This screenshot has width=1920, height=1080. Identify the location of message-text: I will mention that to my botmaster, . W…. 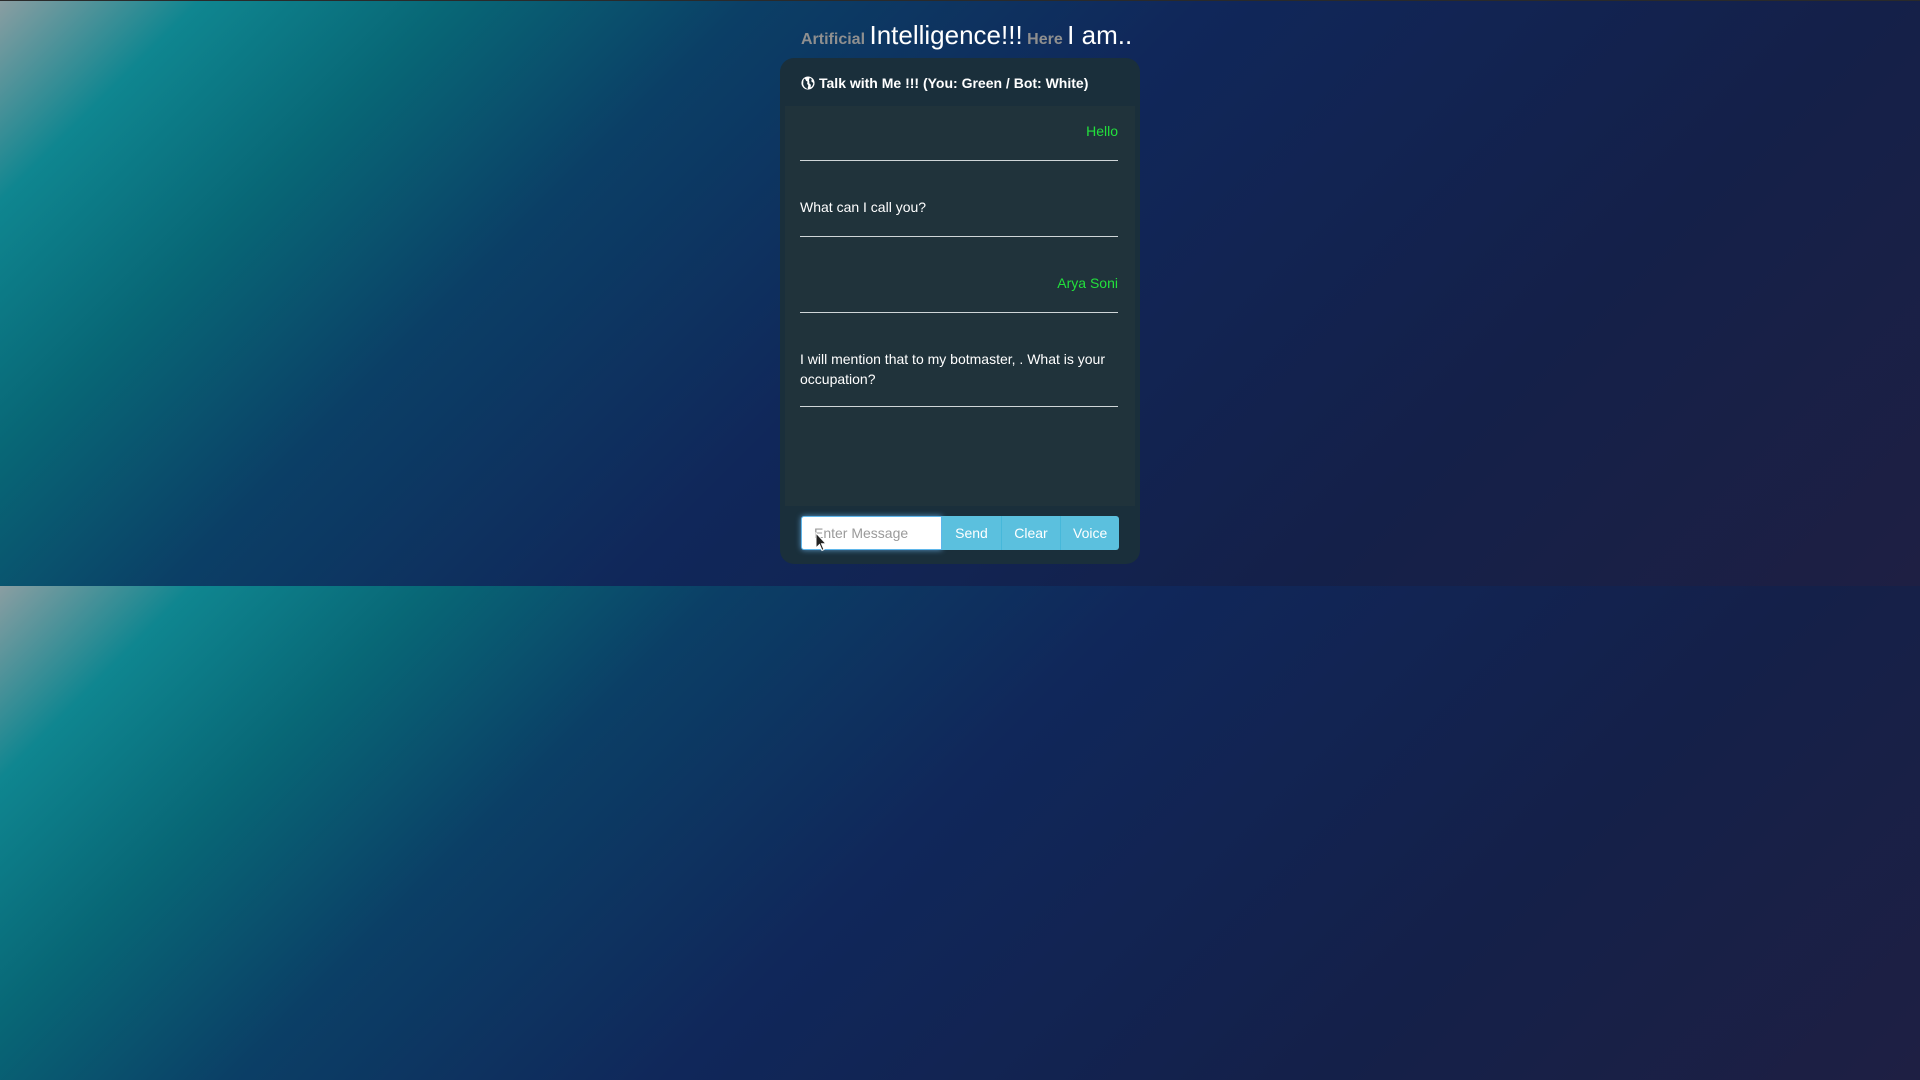
(952, 369).